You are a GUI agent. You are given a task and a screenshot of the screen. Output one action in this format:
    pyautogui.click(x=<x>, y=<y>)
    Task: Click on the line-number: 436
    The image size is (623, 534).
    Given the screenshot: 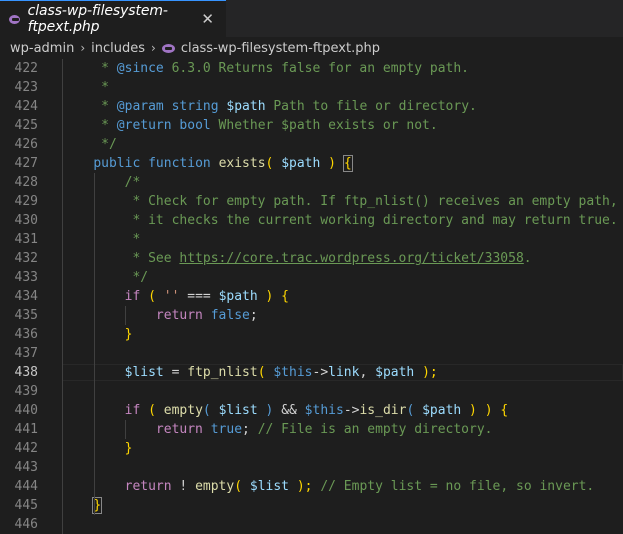 What is the action you would take?
    pyautogui.click(x=26, y=334)
    